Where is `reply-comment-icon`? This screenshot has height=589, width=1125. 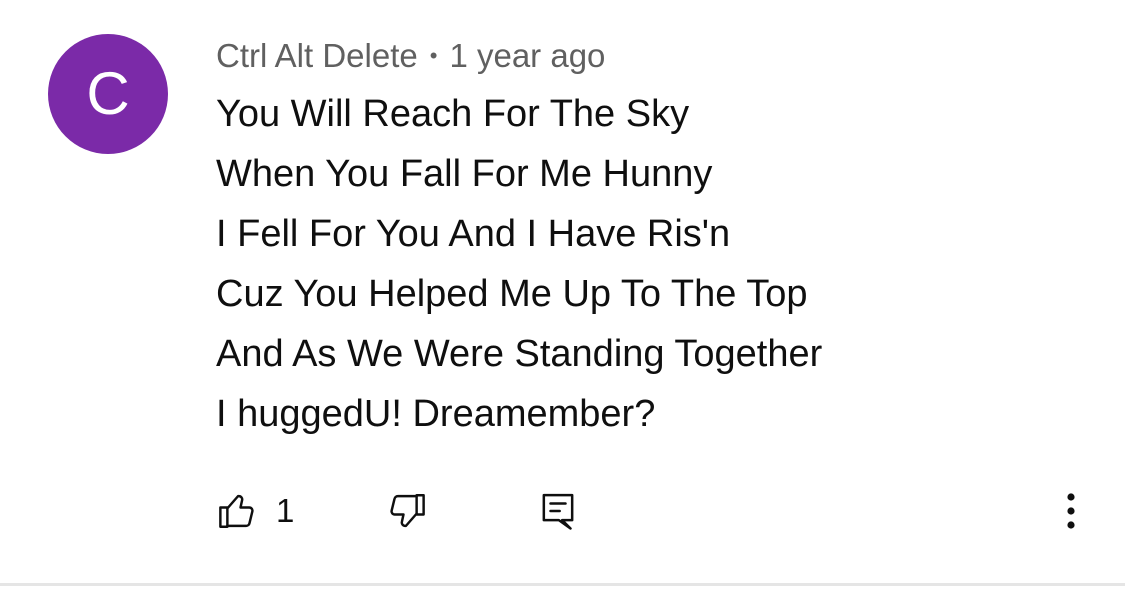
reply-comment-icon is located at coordinates (558, 511).